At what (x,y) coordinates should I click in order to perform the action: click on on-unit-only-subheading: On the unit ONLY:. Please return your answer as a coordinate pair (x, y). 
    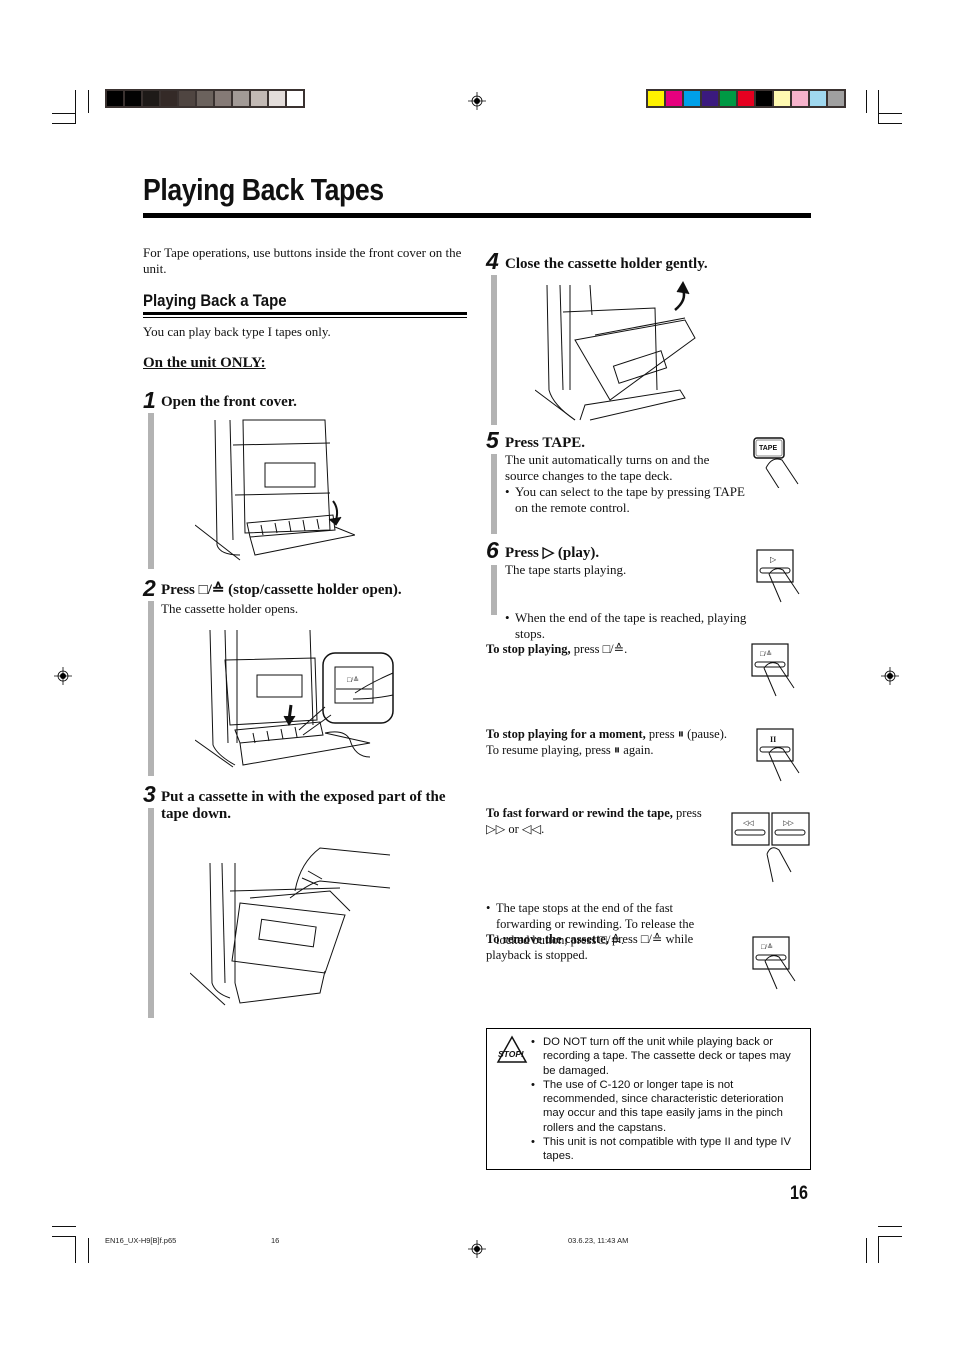
    Looking at the image, I should click on (204, 363).